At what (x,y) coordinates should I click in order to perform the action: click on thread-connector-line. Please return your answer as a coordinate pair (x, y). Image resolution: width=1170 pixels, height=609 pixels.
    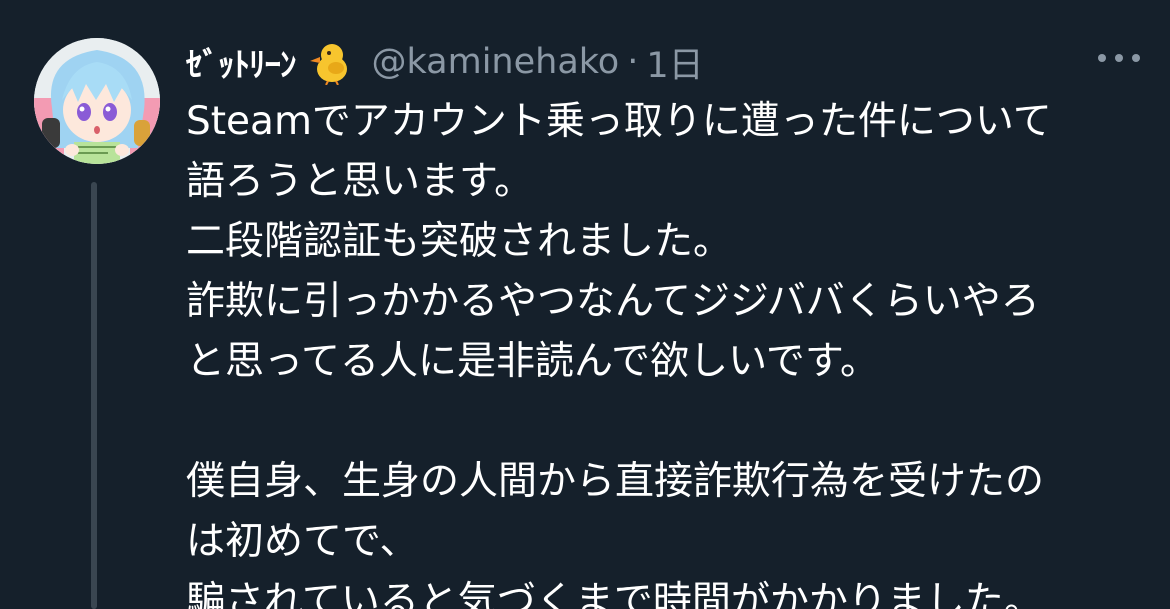
    Looking at the image, I should click on (94, 395).